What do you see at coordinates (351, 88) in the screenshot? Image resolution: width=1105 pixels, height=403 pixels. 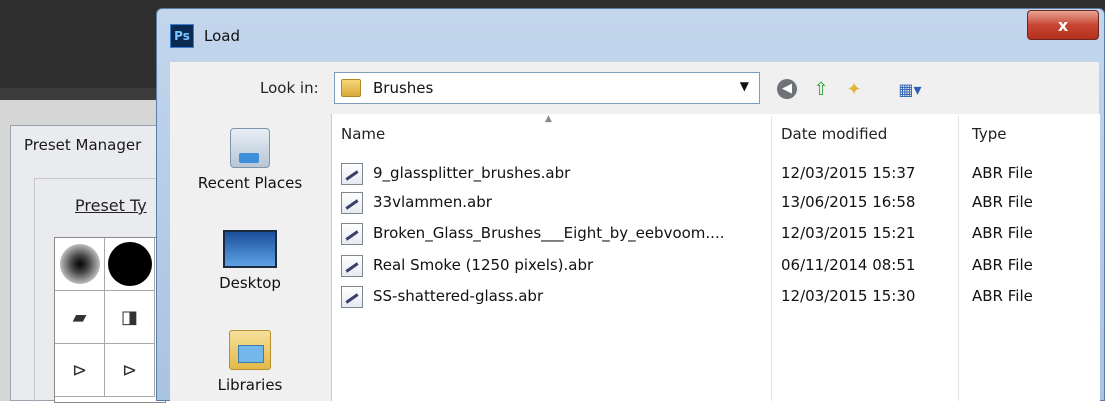 I see `folder-icon` at bounding box center [351, 88].